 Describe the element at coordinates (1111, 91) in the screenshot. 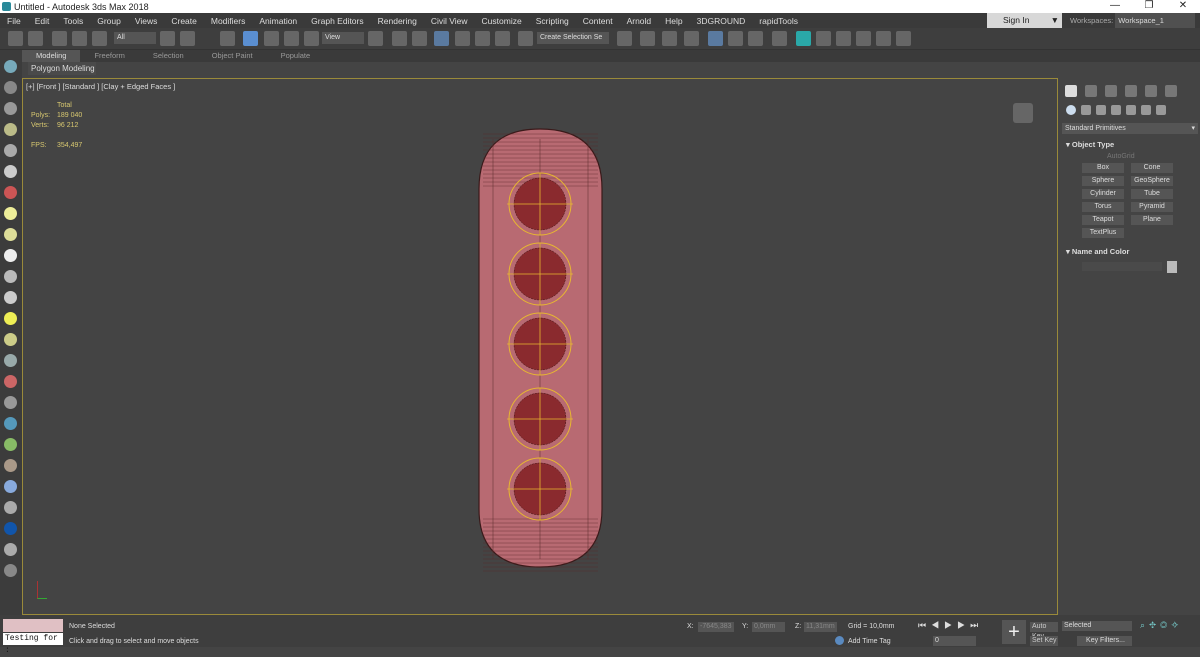

I see `hierarchy-tab-icon` at that location.